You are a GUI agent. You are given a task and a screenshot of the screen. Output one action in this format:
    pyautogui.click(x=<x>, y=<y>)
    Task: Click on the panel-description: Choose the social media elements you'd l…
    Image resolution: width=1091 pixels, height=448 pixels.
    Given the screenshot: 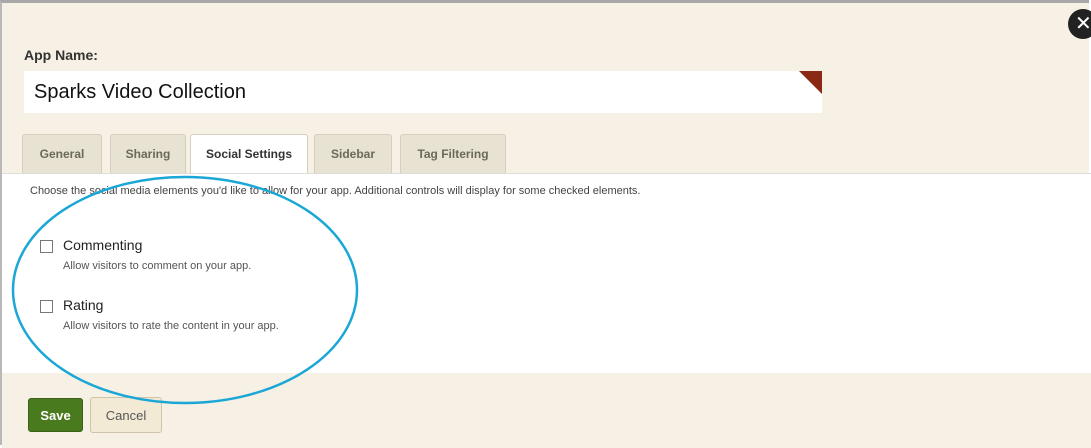 What is the action you would take?
    pyautogui.click(x=335, y=191)
    